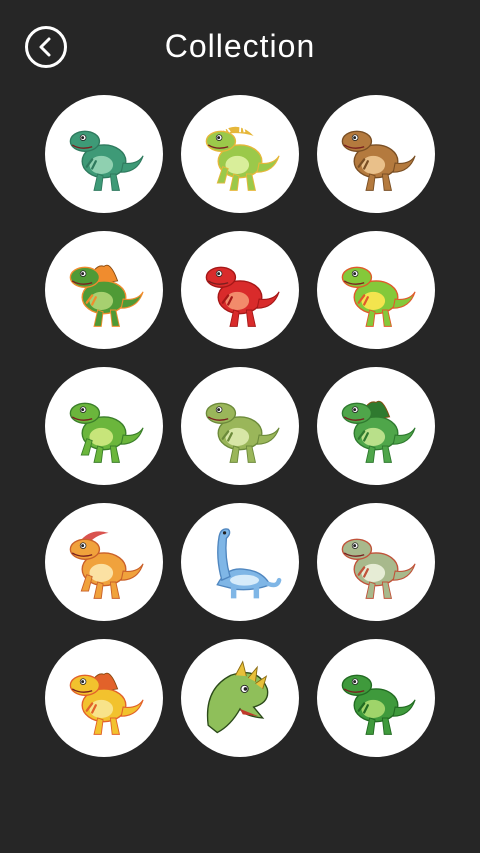  I want to click on cartoon-green-trex-icon, so click(378, 704).